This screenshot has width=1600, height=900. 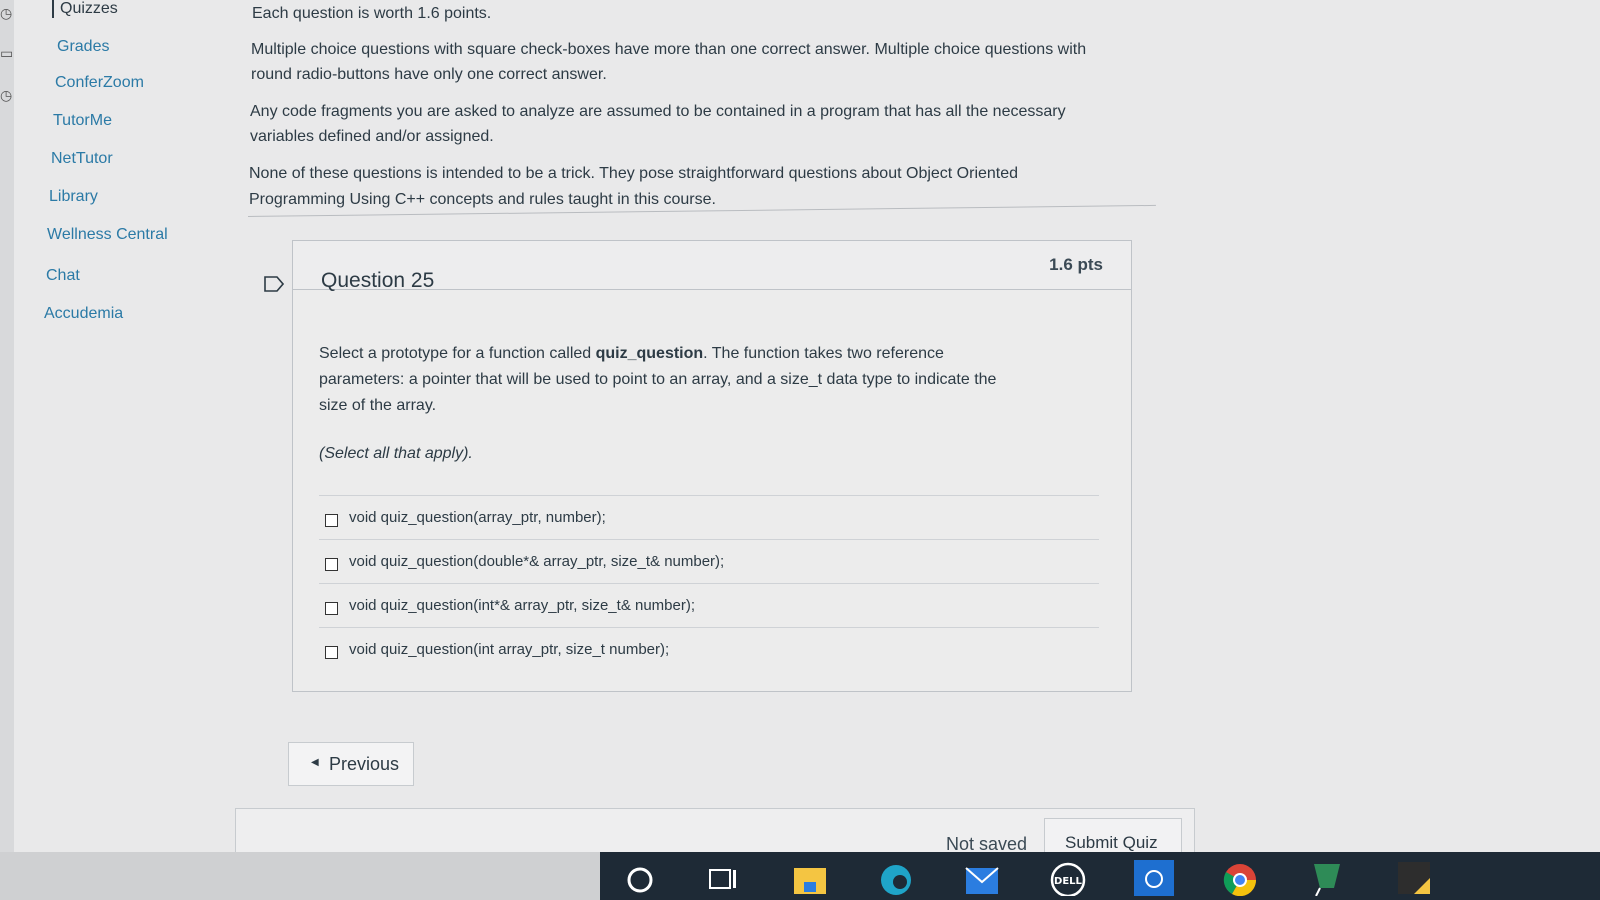 What do you see at coordinates (300, 876) in the screenshot?
I see `foreground-blur` at bounding box center [300, 876].